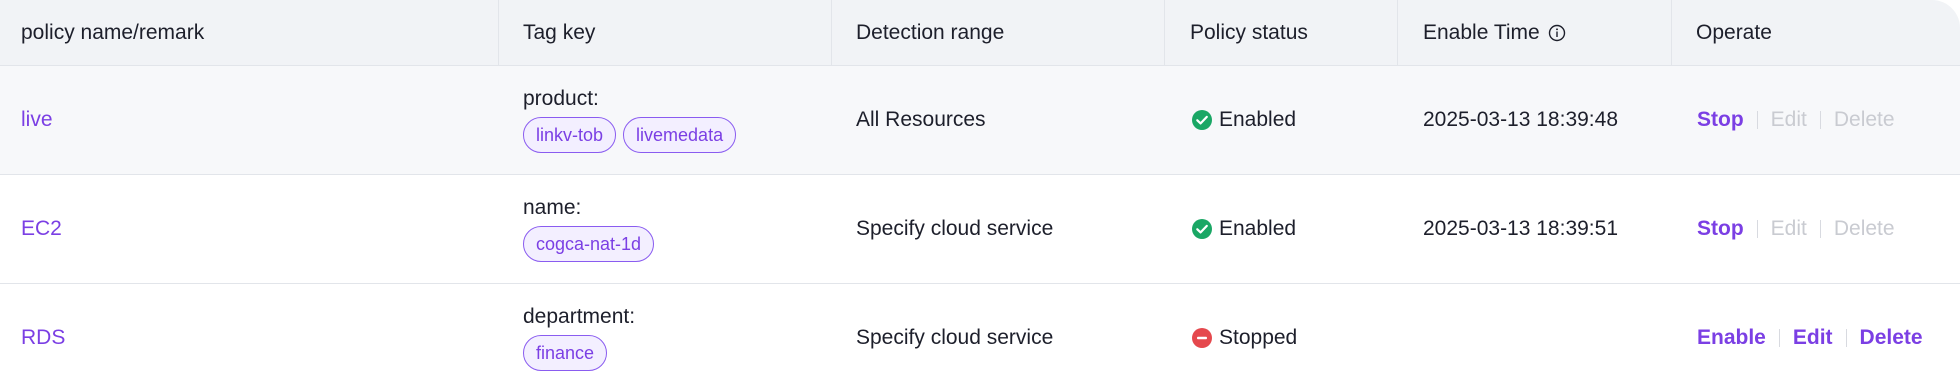  I want to click on header-operate: Operate, so click(1734, 32).